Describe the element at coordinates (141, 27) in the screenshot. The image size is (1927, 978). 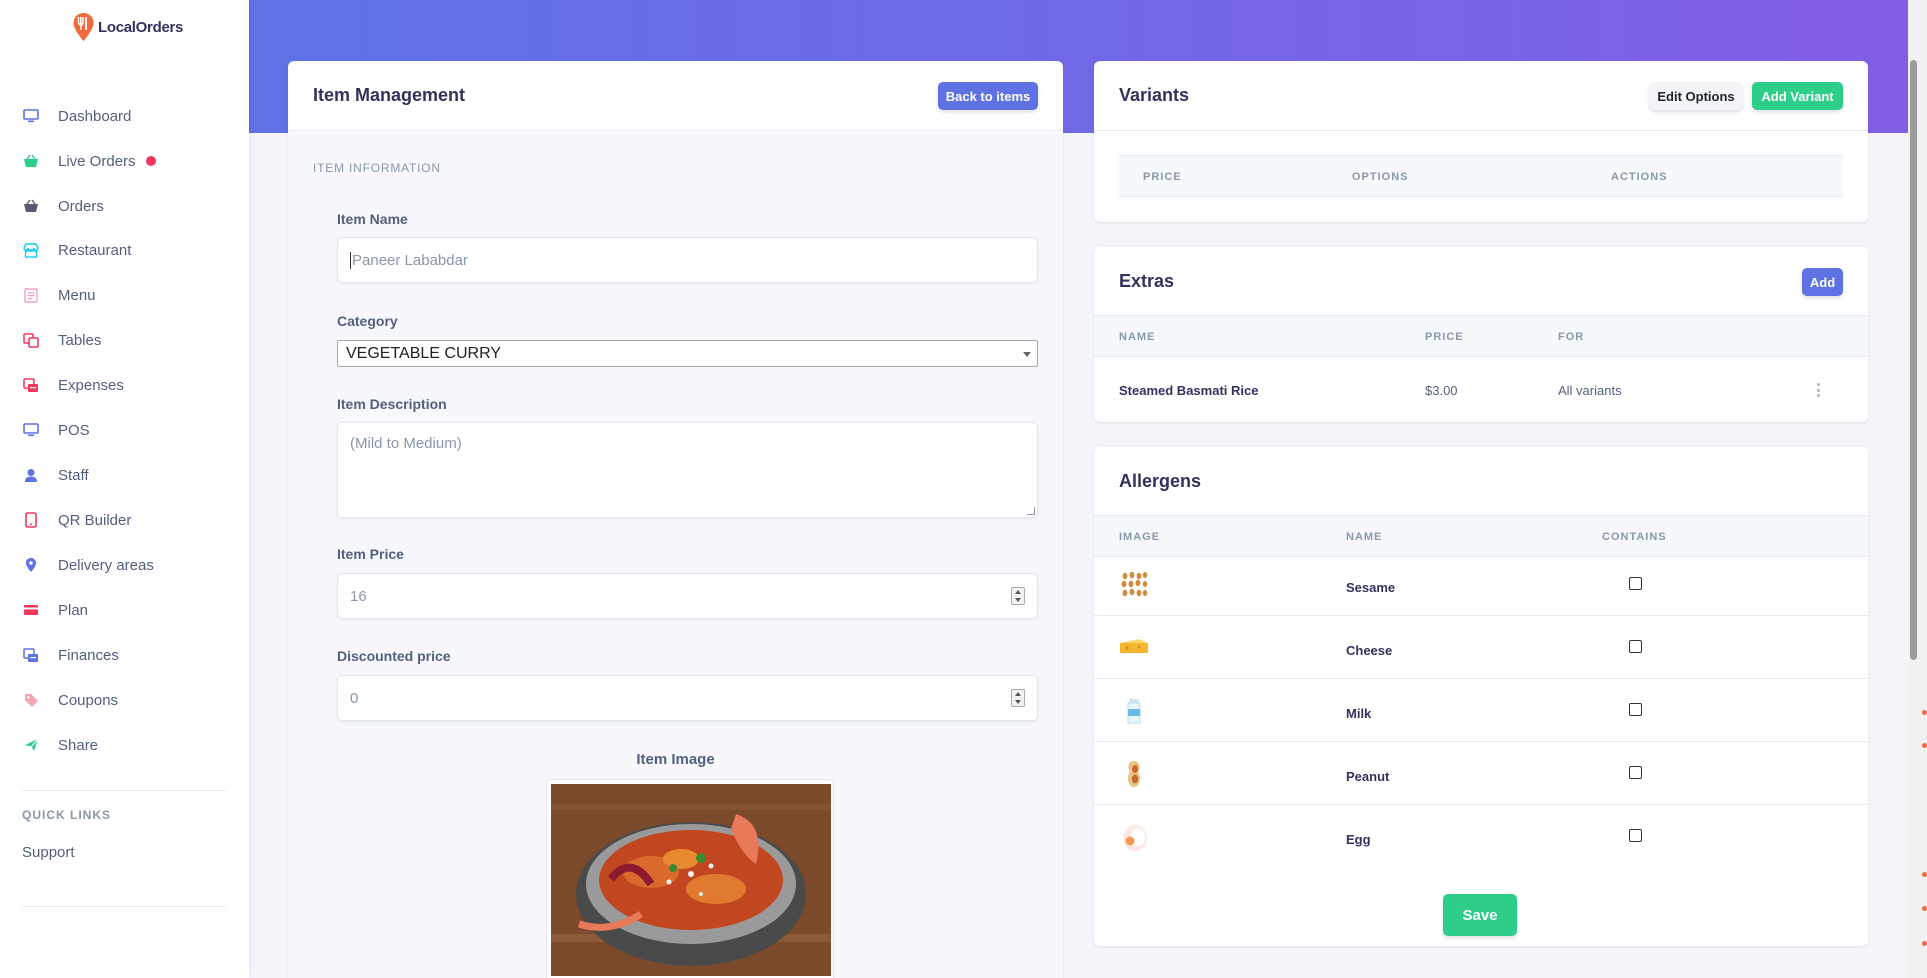
I see `logo-text: LocalOrders` at that location.